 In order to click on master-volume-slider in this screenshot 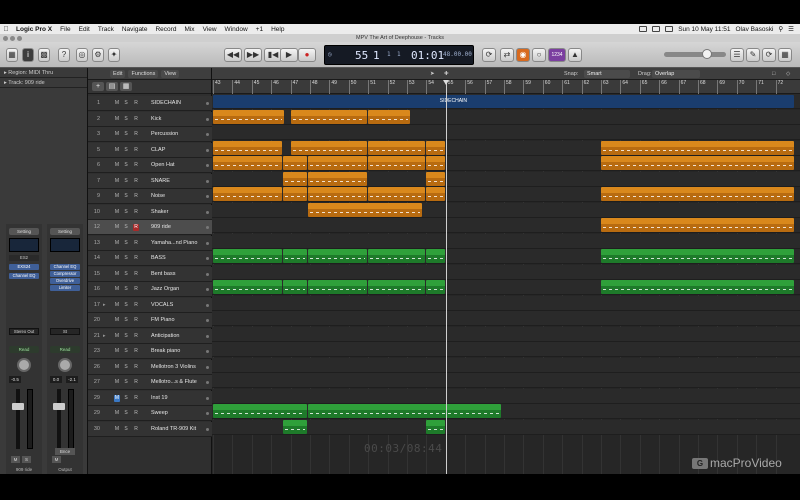, I will do `click(695, 54)`.